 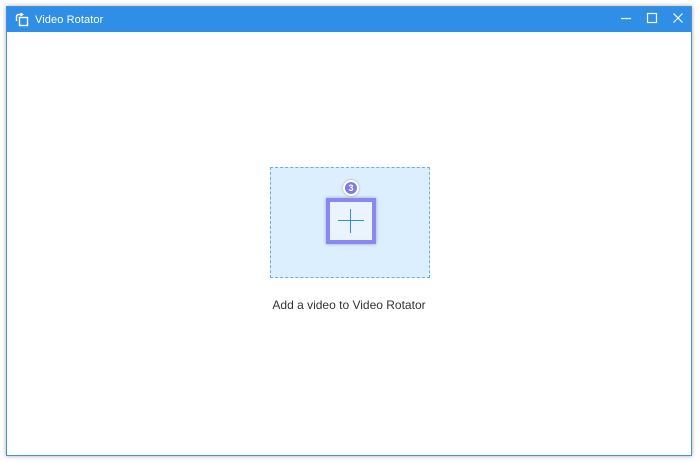 I want to click on maximize-button, so click(x=652, y=19).